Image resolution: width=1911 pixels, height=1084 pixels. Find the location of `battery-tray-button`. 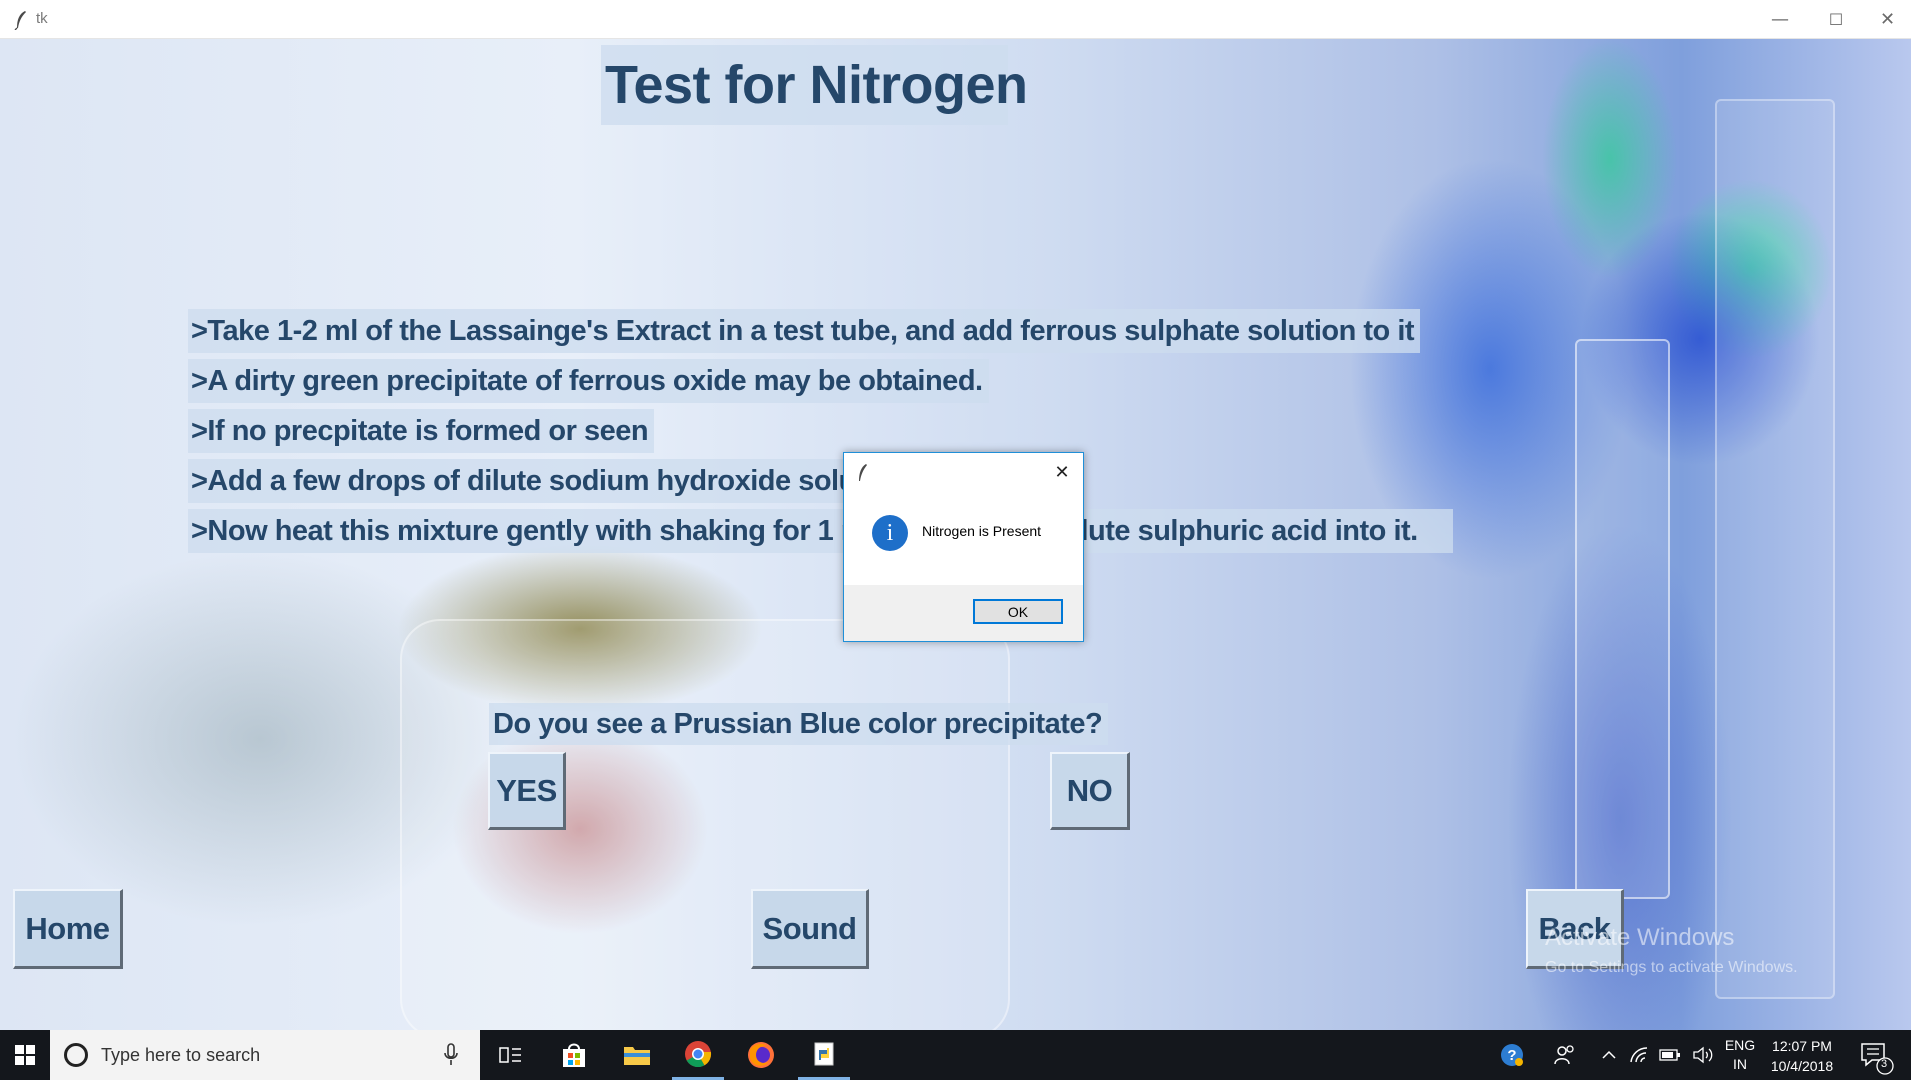

battery-tray-button is located at coordinates (1670, 1055).